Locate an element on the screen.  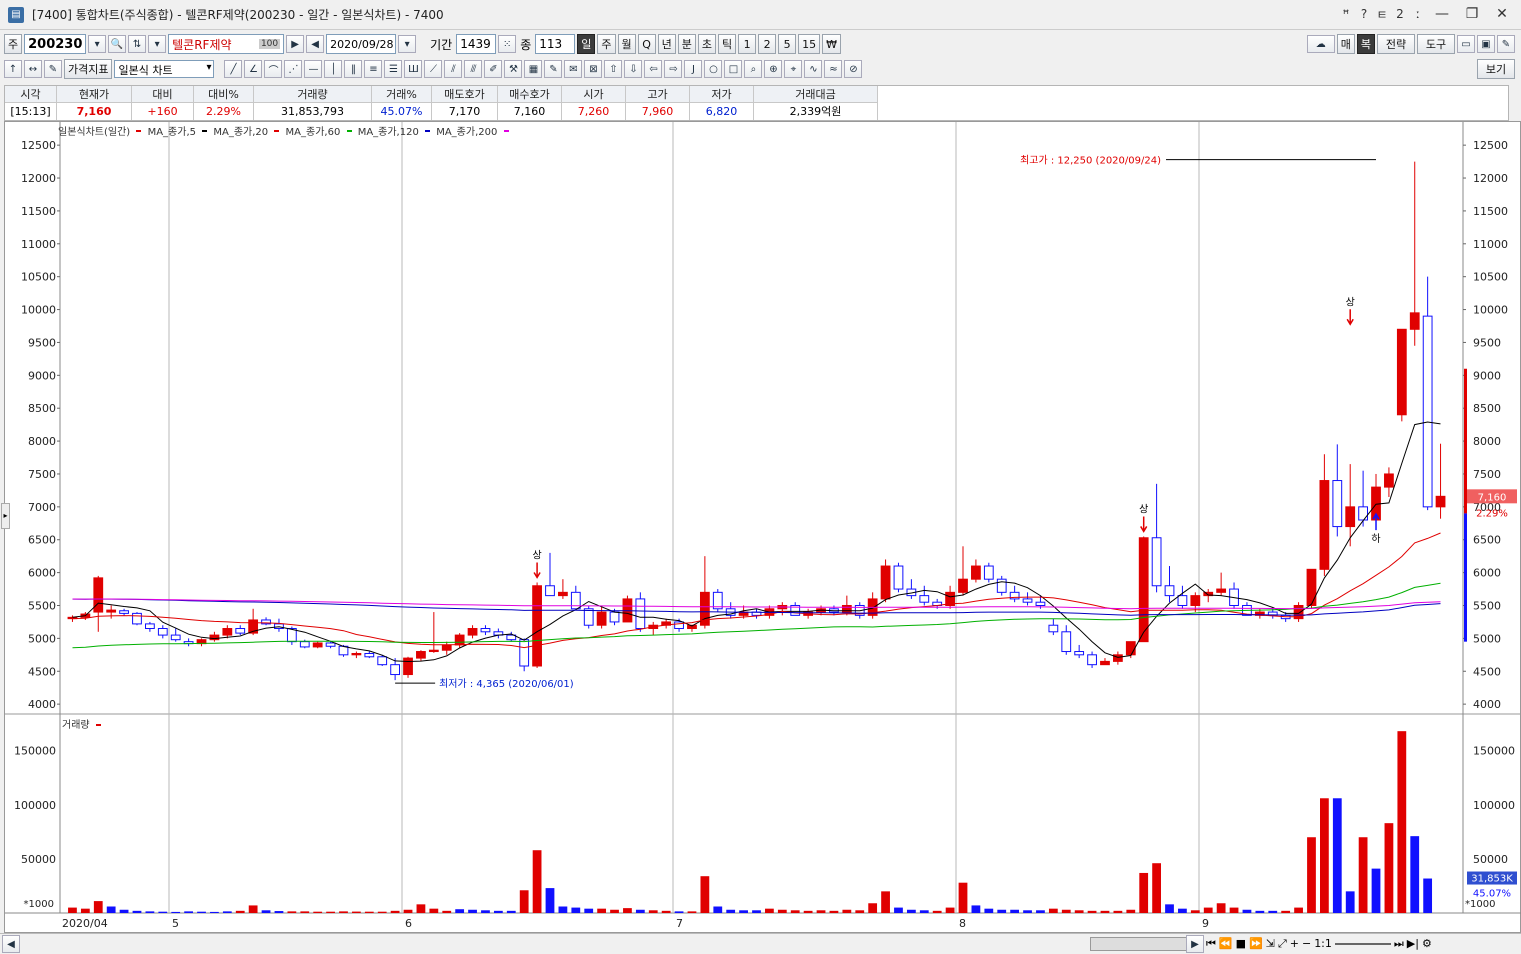
next-icon: ▶ is located at coordinates (295, 44).